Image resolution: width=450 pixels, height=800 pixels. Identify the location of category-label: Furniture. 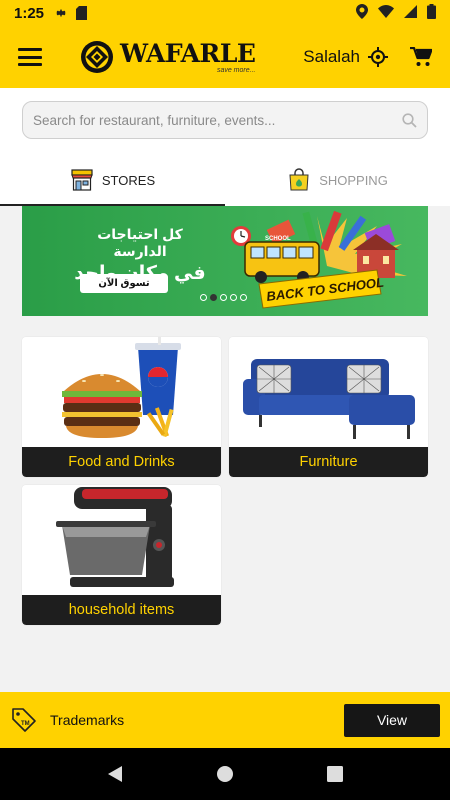
(328, 462).